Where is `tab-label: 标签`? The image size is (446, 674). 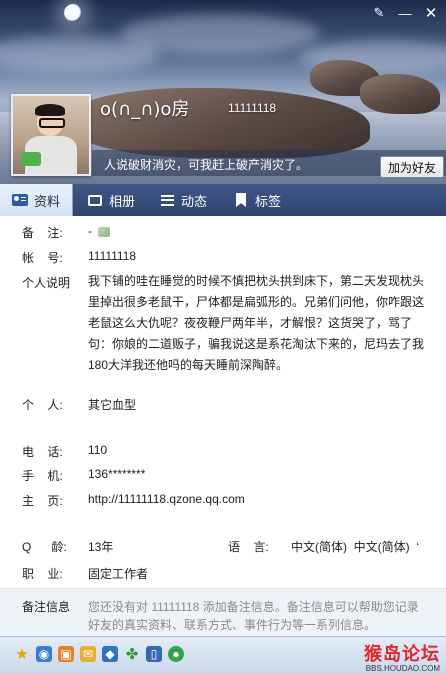
tab-label: 标签 is located at coordinates (268, 201).